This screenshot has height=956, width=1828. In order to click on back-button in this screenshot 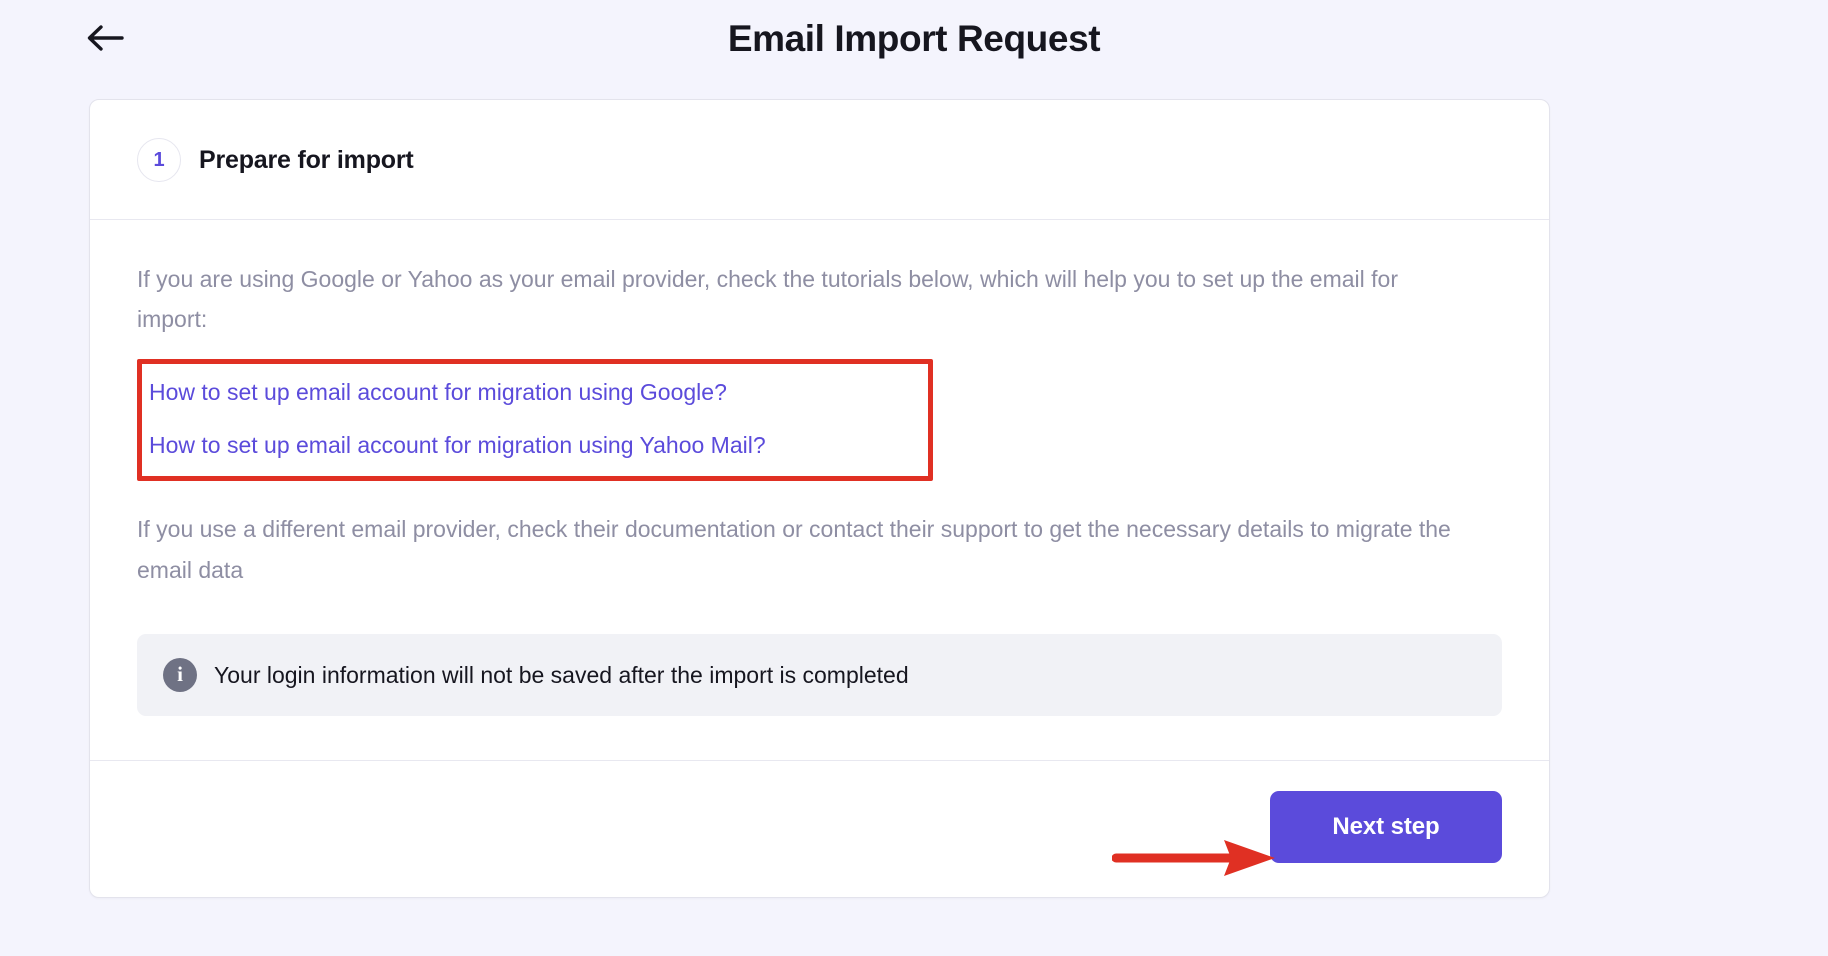, I will do `click(105, 38)`.